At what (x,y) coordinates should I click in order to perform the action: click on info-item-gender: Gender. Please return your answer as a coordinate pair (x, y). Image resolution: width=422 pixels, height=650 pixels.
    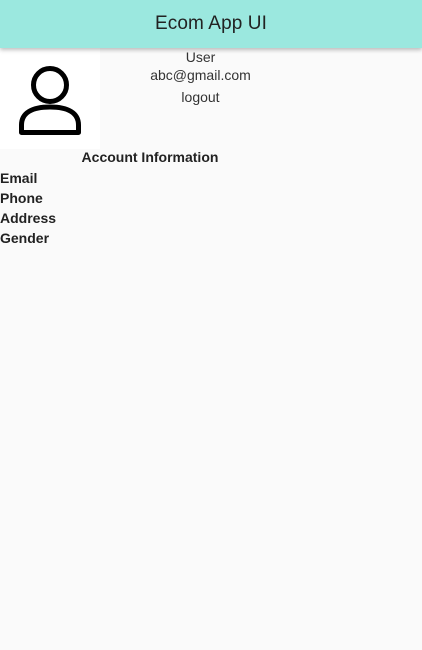
    Looking at the image, I should click on (25, 238).